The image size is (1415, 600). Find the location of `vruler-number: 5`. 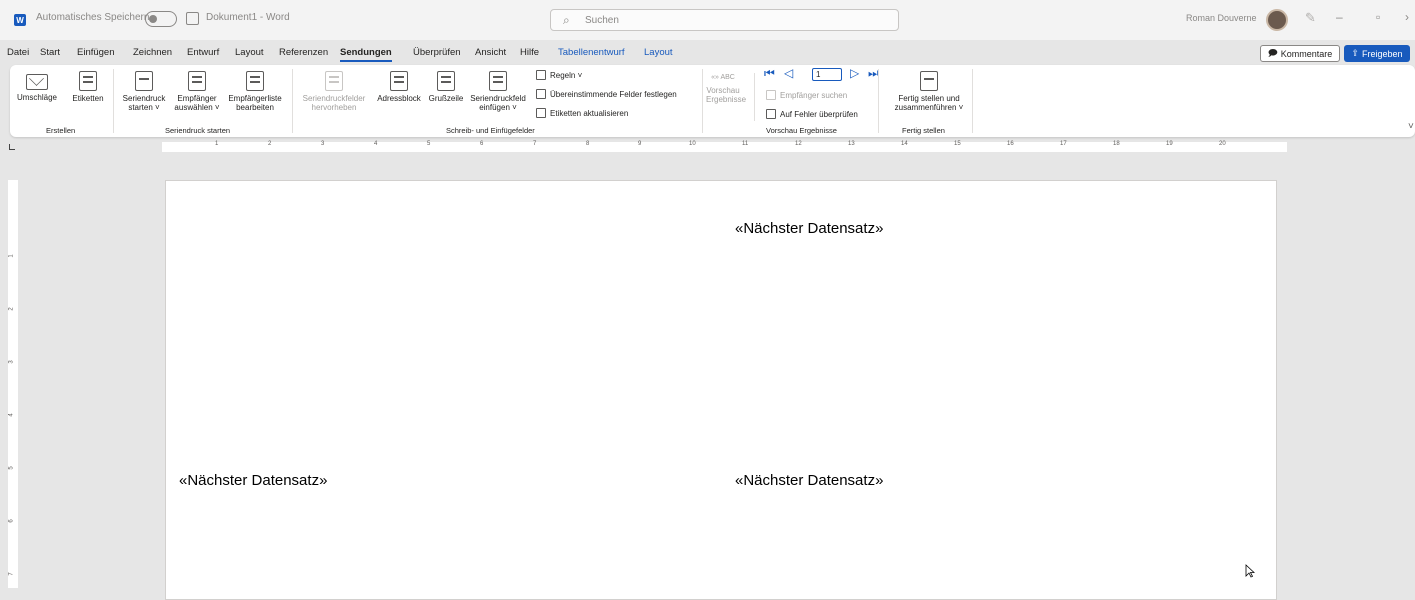

vruler-number: 5 is located at coordinates (11, 468).